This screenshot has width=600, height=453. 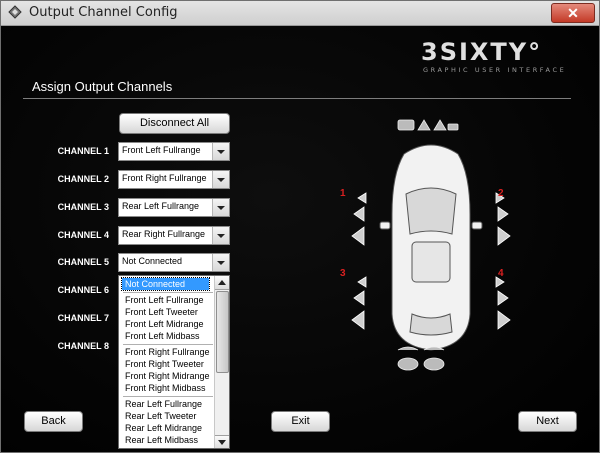 What do you see at coordinates (83, 290) in the screenshot?
I see `channel-label: CHANNEL 6` at bounding box center [83, 290].